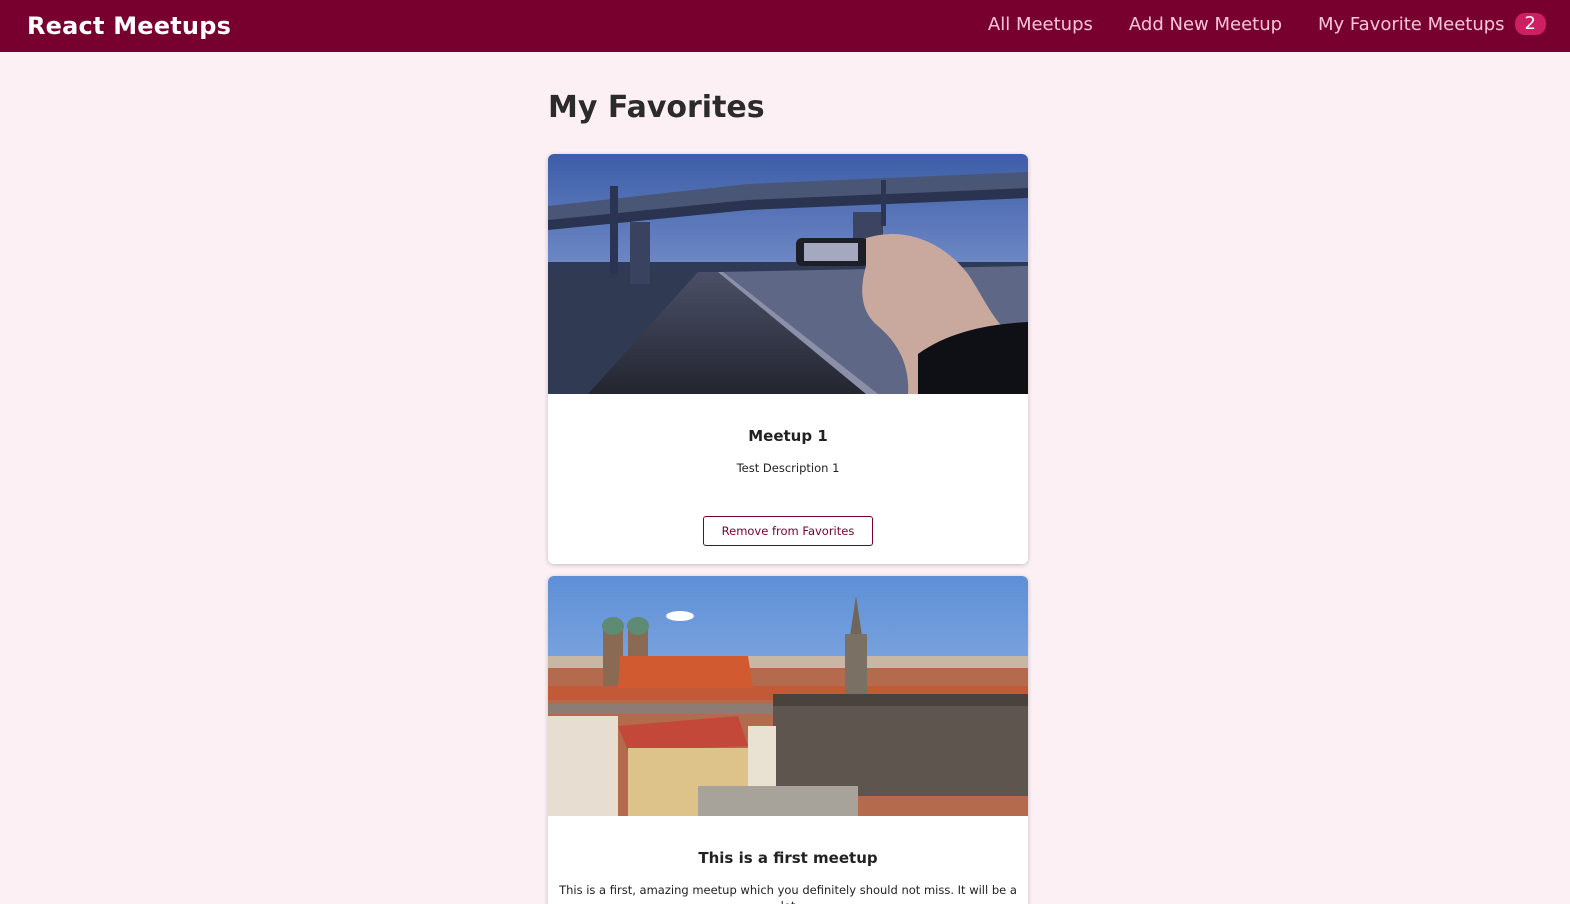  I want to click on nav-favorites: My Favorite Meetups 2, so click(1432, 24).